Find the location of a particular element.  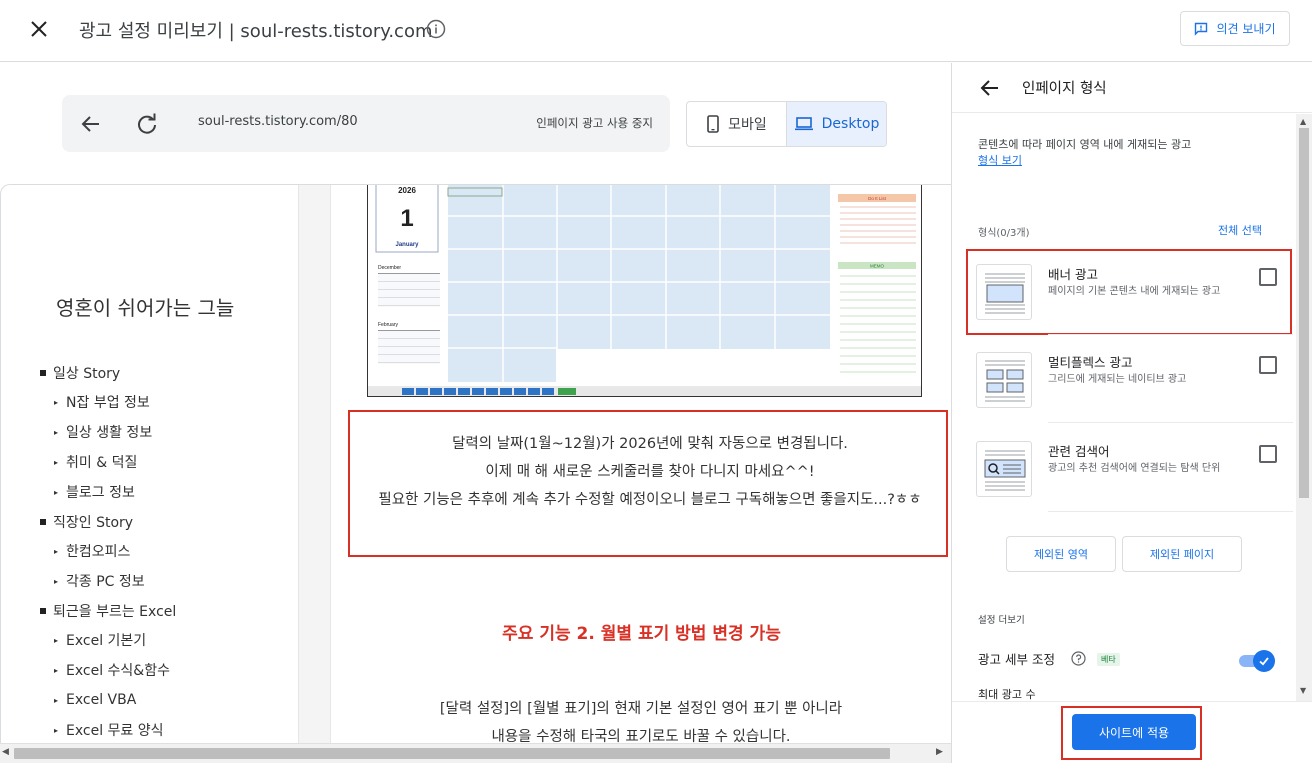

body-line: [달력 설정]의 [월별 표기]의 현재 기본 설정인 영어 표기 뿐 아니라 is located at coordinates (641, 709).